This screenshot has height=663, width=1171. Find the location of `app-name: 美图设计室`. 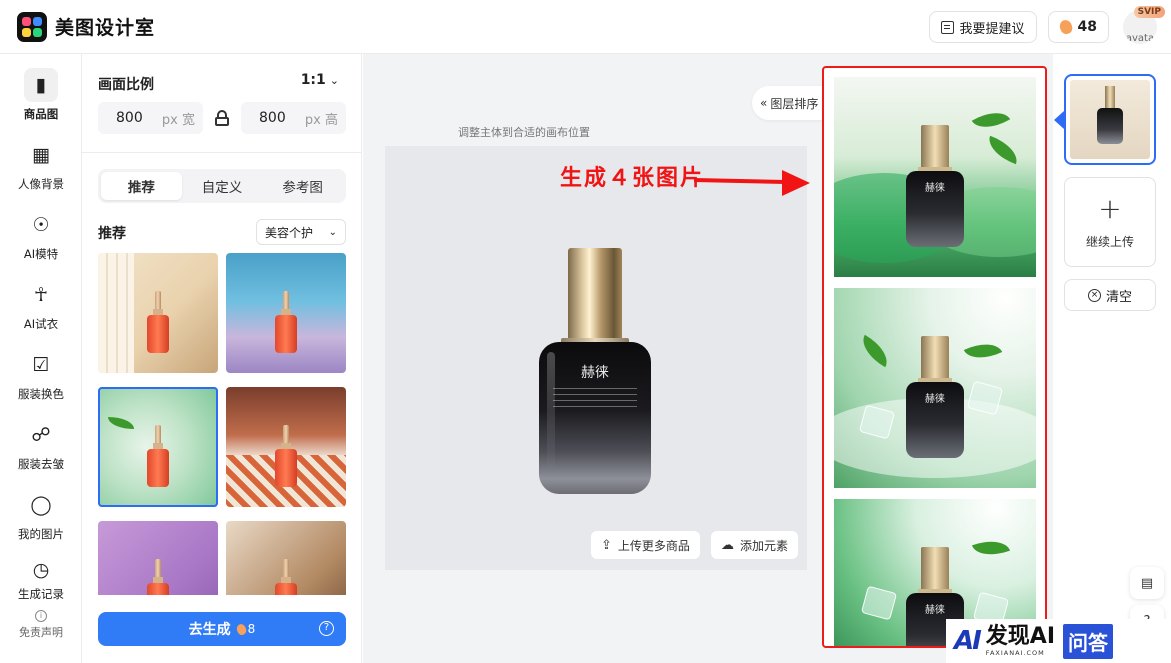

app-name: 美图设计室 is located at coordinates (105, 28).